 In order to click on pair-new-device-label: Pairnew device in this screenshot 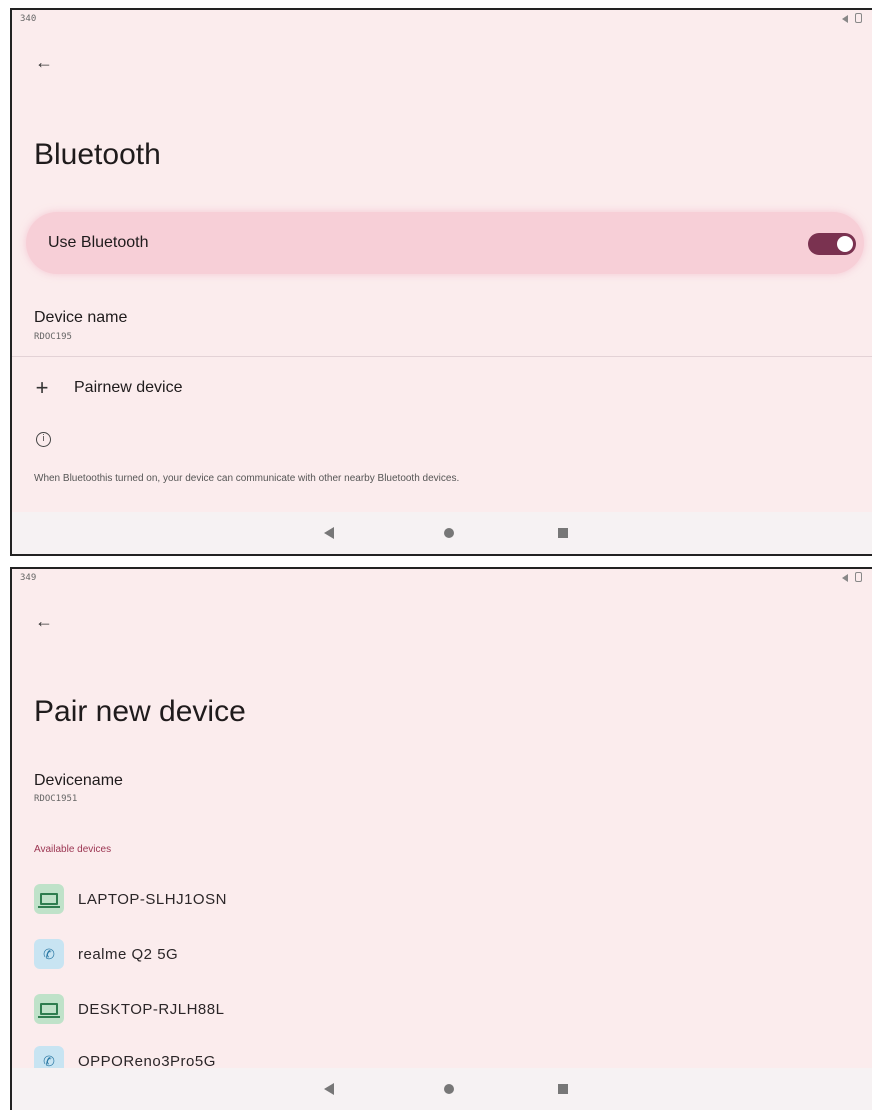, I will do `click(128, 387)`.